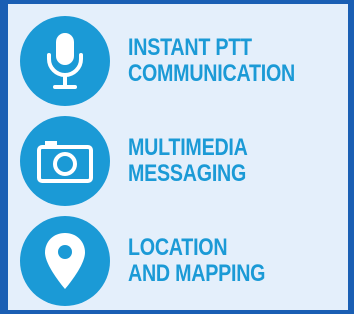 The width and height of the screenshot is (354, 314). Describe the element at coordinates (187, 173) in the screenshot. I see `feature-title-line2: MESSAGING` at that location.